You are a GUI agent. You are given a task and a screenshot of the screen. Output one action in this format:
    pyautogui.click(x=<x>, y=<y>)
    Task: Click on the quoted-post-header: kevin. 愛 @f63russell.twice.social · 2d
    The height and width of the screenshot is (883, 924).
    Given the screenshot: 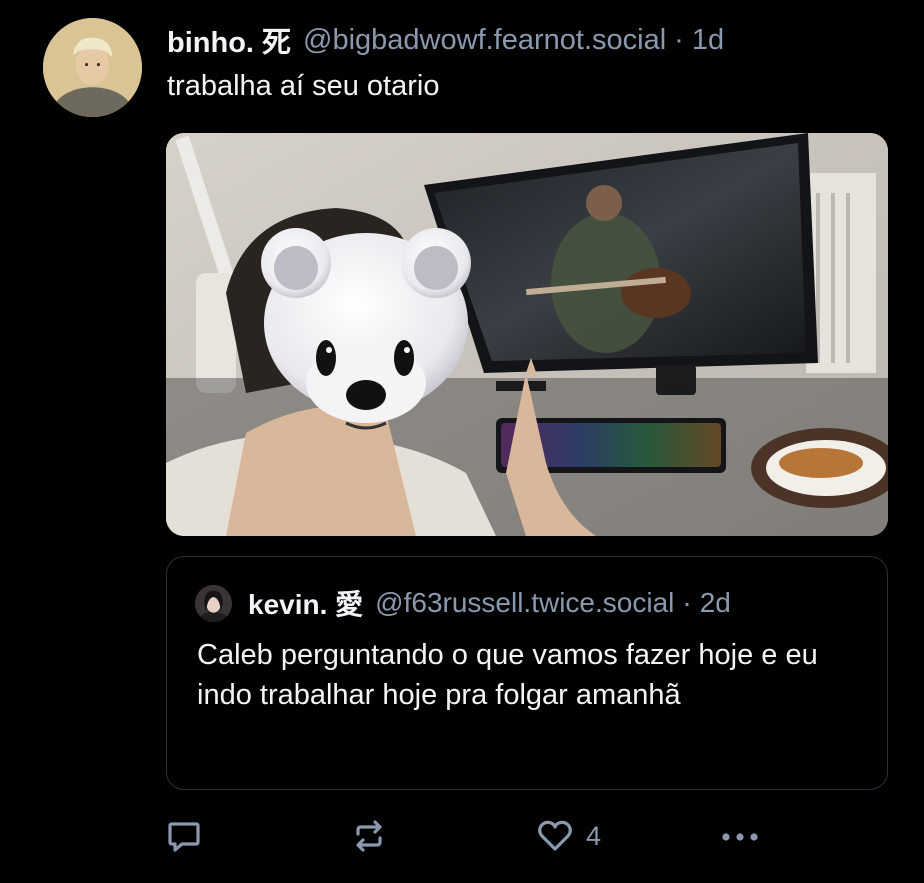 What is the action you would take?
    pyautogui.click(x=463, y=603)
    